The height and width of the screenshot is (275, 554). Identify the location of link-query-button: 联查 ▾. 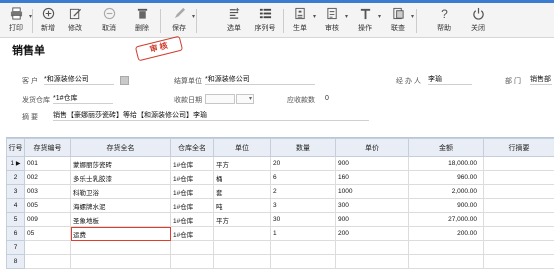
(399, 20).